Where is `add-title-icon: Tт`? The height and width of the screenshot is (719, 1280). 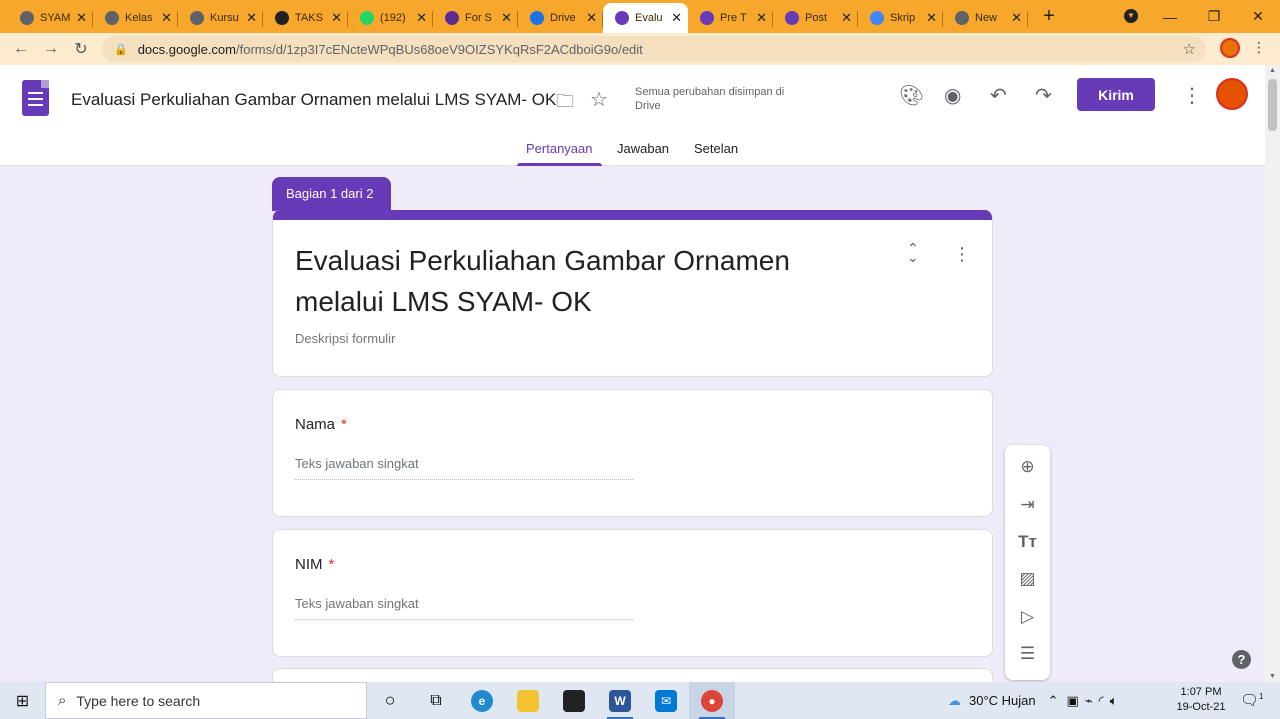 add-title-icon: Tт is located at coordinates (1027, 542).